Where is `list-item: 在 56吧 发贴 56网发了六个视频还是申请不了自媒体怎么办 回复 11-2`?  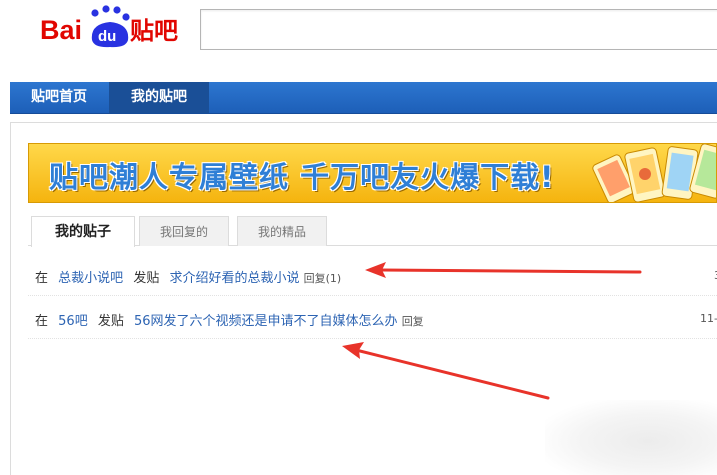 list-item: 在 56吧 发贴 56网发了六个视频还是申请不了自媒体怎么办 回复 11-2 is located at coordinates (372, 318).